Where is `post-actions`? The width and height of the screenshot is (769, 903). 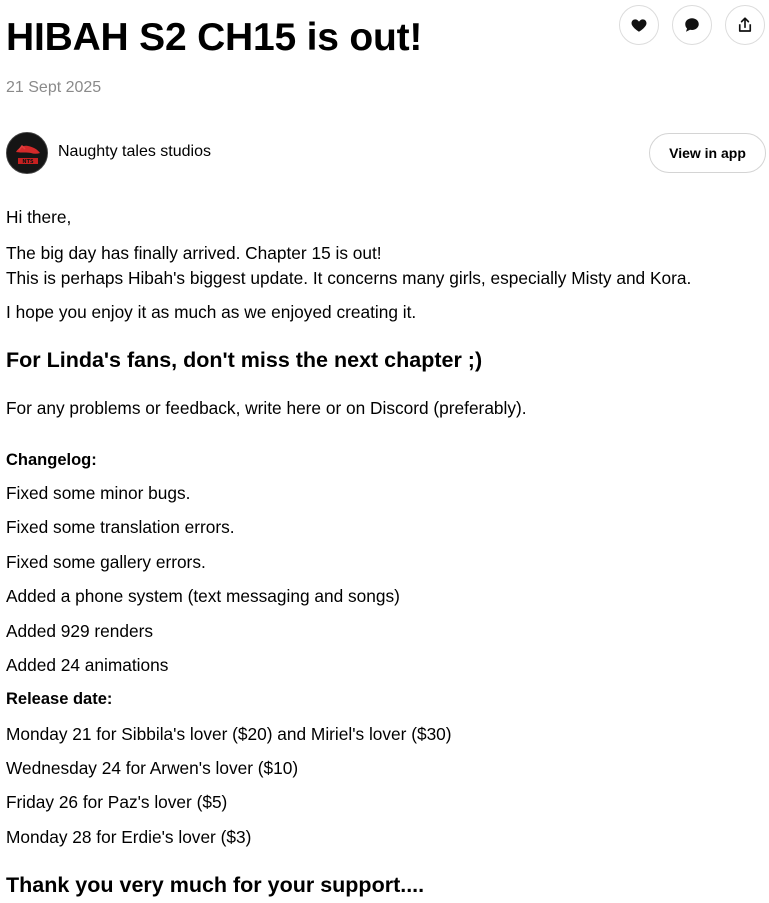 post-actions is located at coordinates (692, 25).